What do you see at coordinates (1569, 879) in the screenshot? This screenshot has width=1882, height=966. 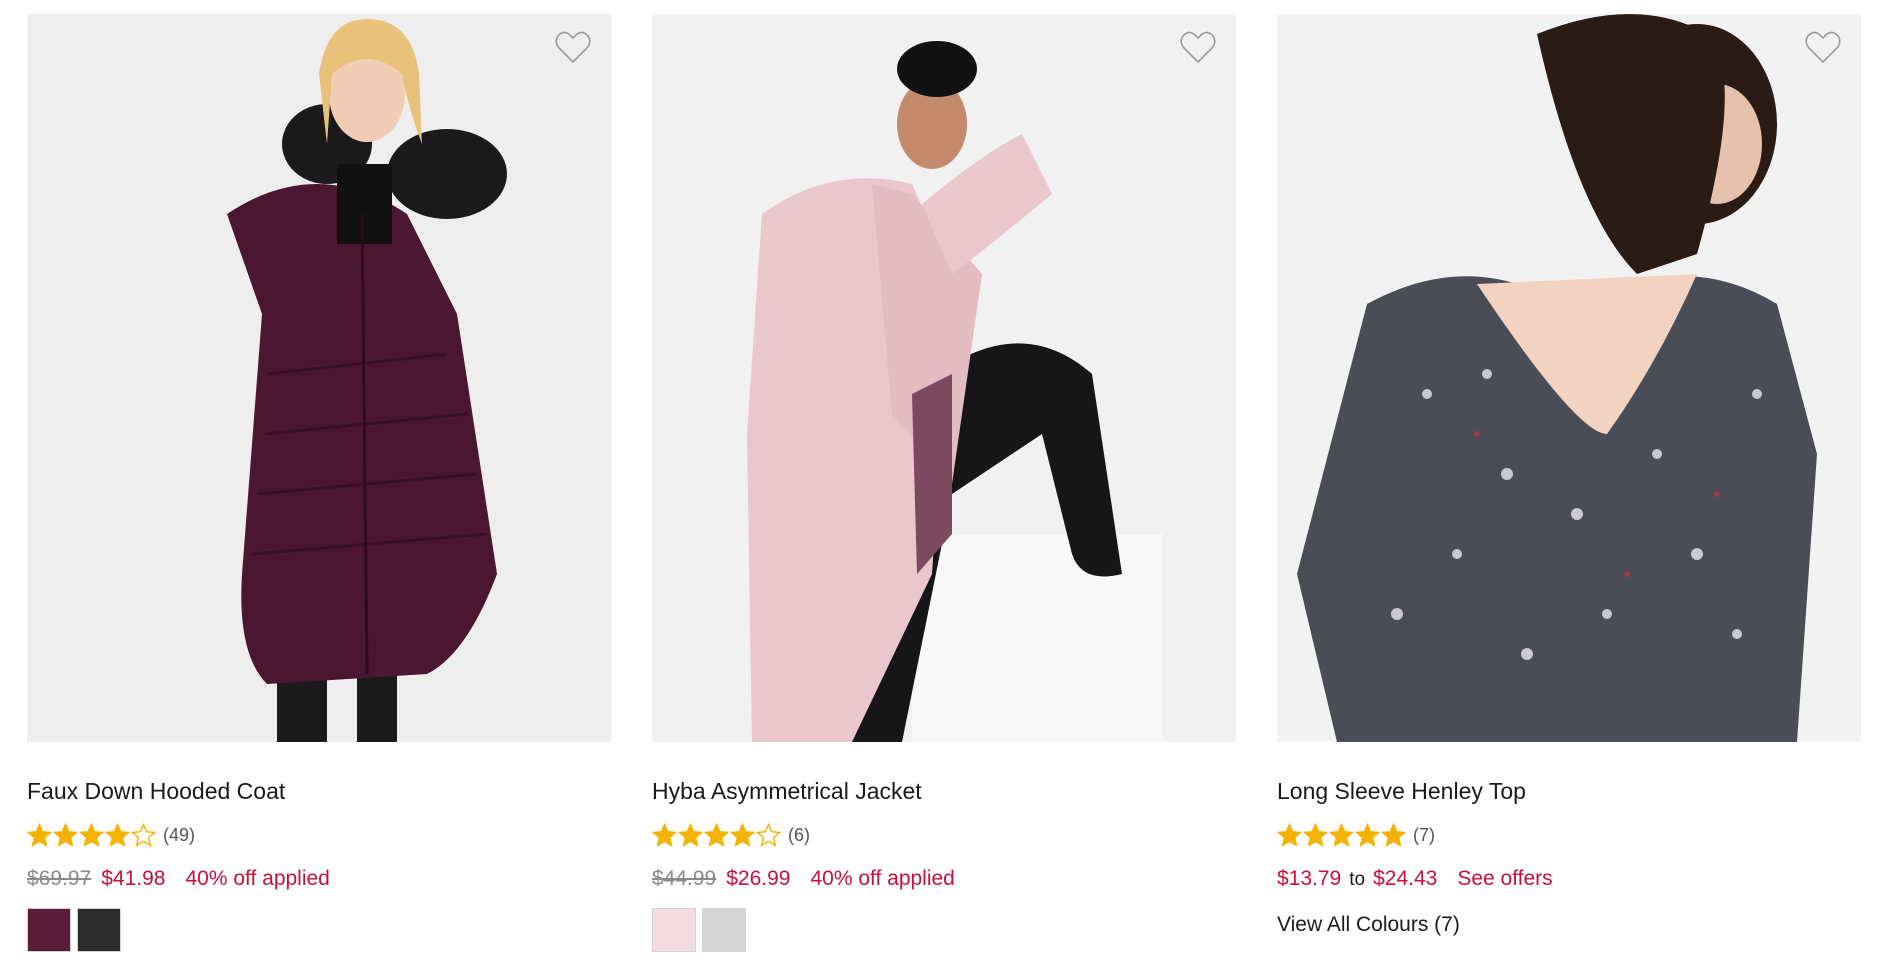 I see `price-row: $13.79 to $24.43 See offers` at bounding box center [1569, 879].